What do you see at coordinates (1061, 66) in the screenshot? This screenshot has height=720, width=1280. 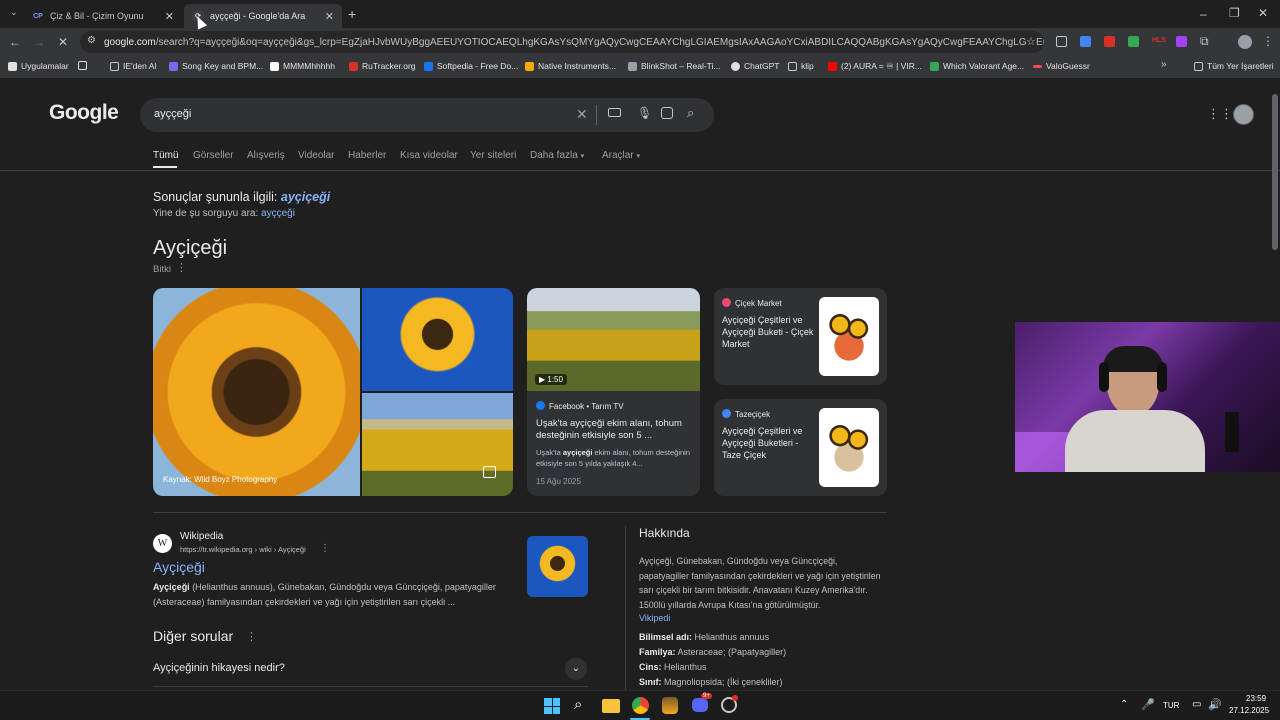 I see `bookmark-valoguessr: ValoGuessr` at bounding box center [1061, 66].